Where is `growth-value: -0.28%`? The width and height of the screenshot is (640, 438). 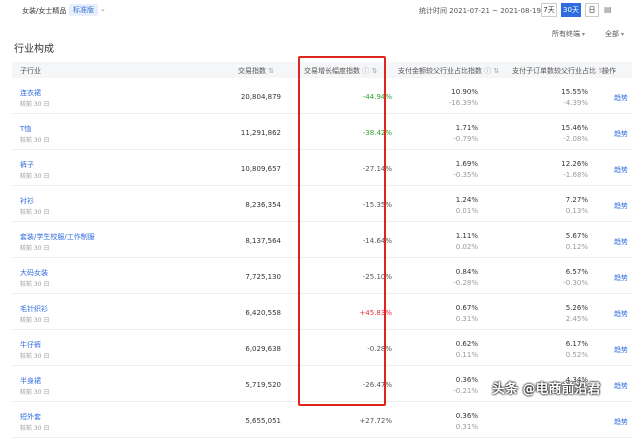 growth-value: -0.28% is located at coordinates (379, 349).